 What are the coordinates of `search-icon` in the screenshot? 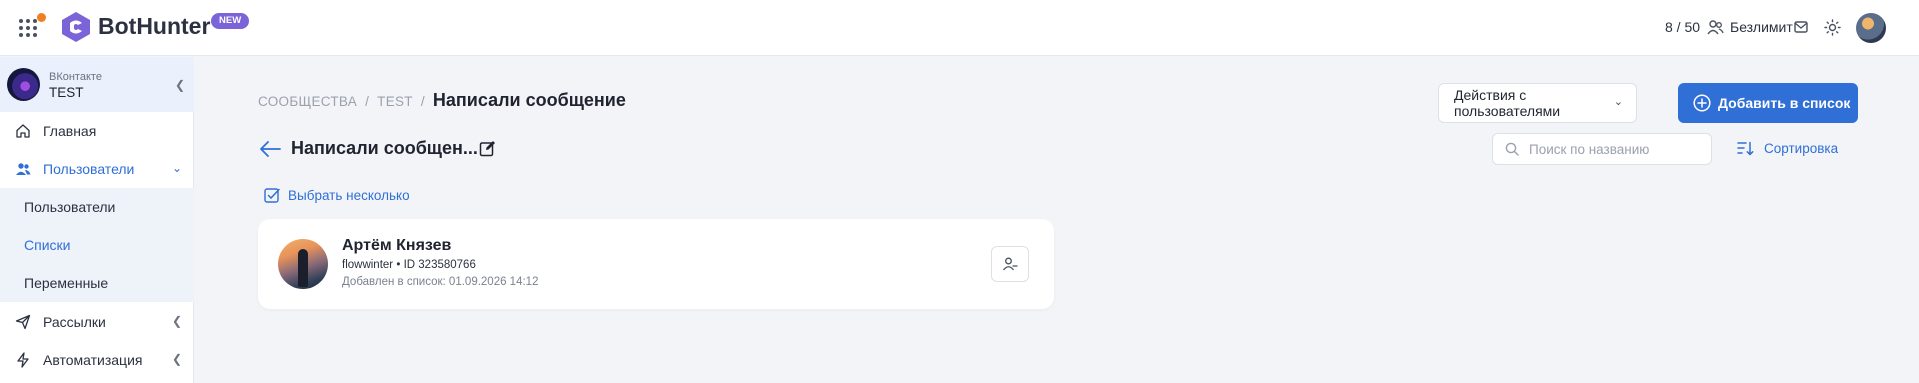 It's located at (1512, 149).